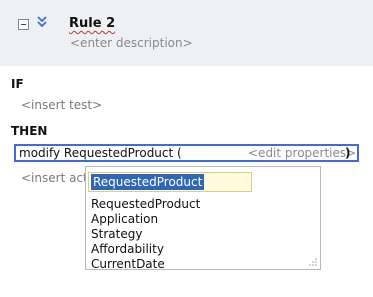 The width and height of the screenshot is (373, 297). I want to click on insert-action-placeholder: <insert action>, so click(55, 178).